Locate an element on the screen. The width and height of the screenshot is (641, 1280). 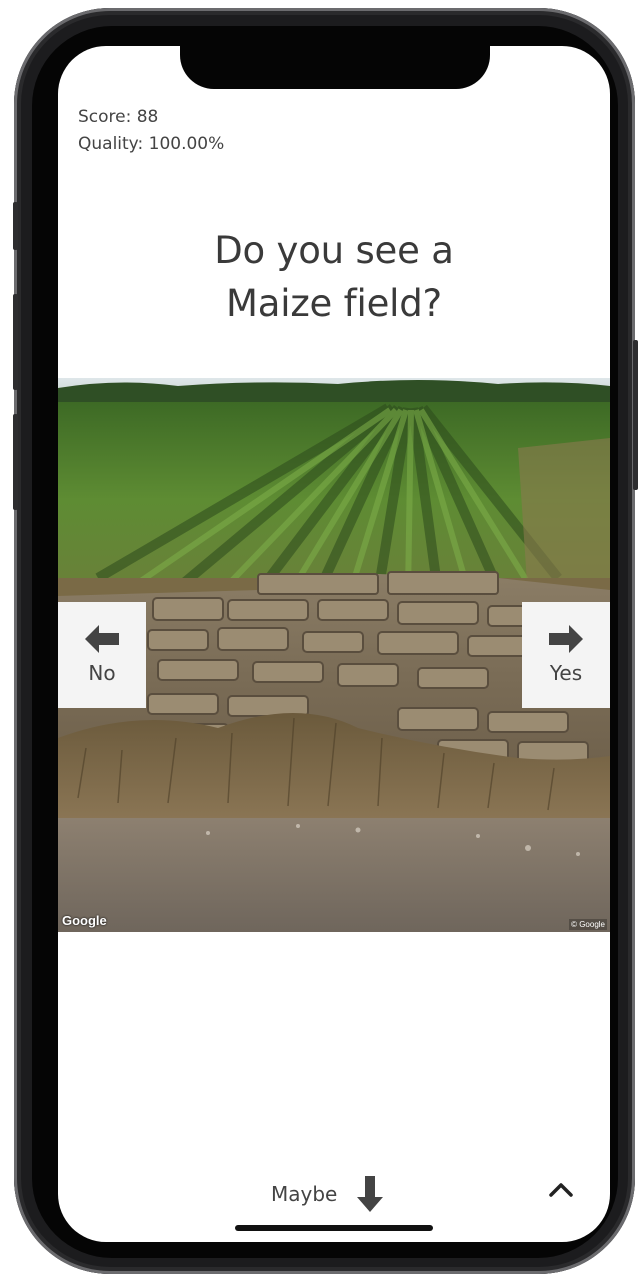
no-label: No is located at coordinates (102, 673).